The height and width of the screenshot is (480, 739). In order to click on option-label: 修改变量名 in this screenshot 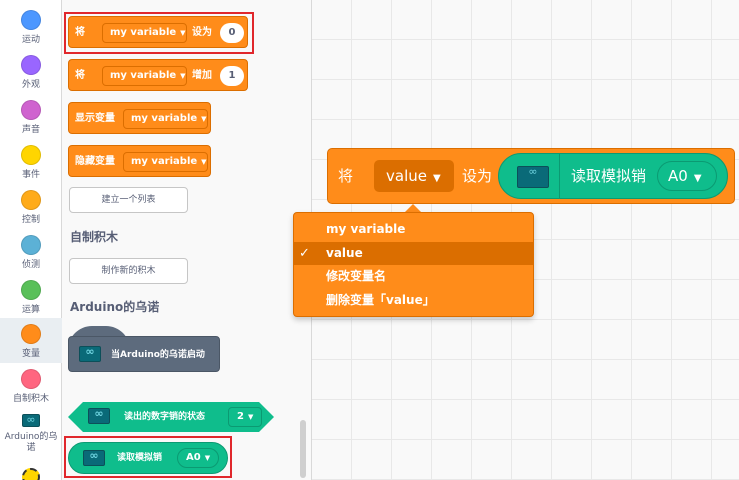, I will do `click(356, 276)`.